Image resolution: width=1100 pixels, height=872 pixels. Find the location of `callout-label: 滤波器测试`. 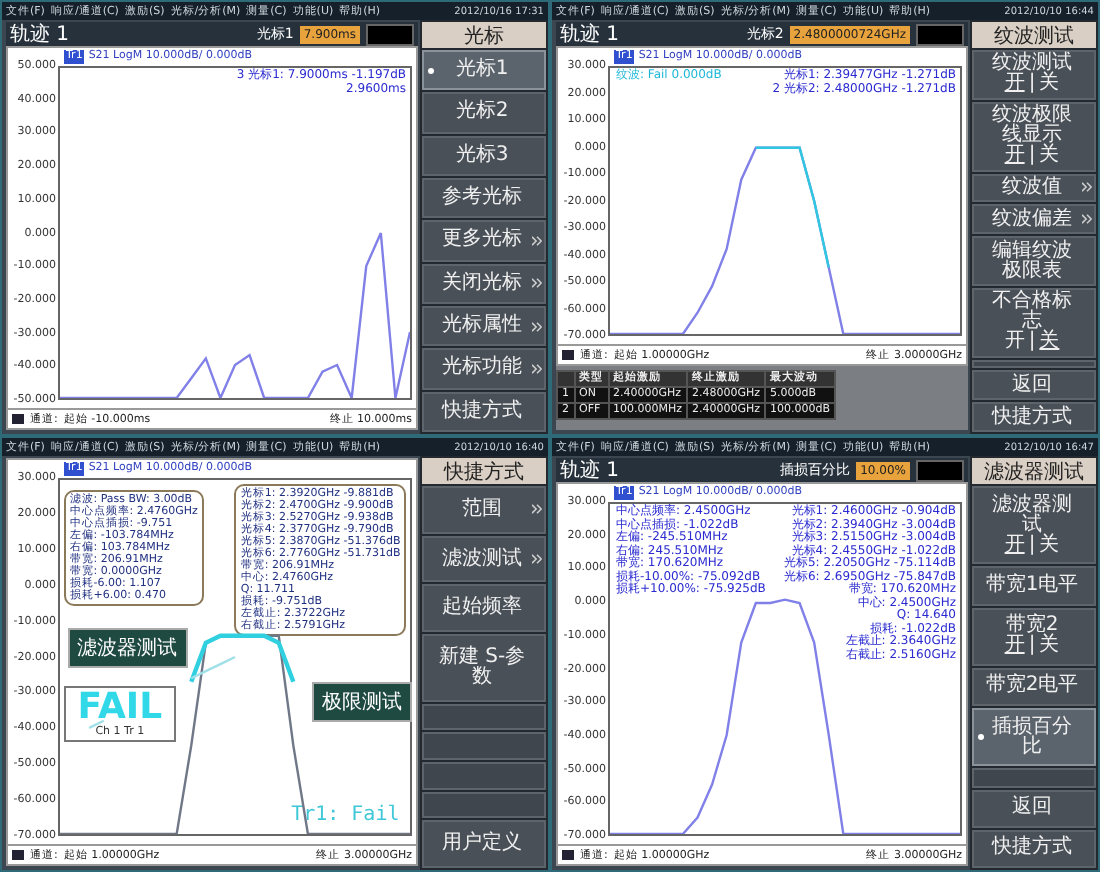

callout-label: 滤波器测试 is located at coordinates (127, 648).